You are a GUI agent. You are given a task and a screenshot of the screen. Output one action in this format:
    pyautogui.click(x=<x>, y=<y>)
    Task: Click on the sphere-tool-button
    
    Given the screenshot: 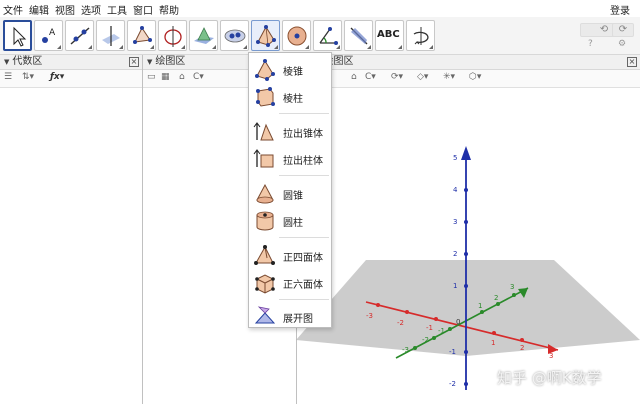 What is the action you would take?
    pyautogui.click(x=296, y=35)
    